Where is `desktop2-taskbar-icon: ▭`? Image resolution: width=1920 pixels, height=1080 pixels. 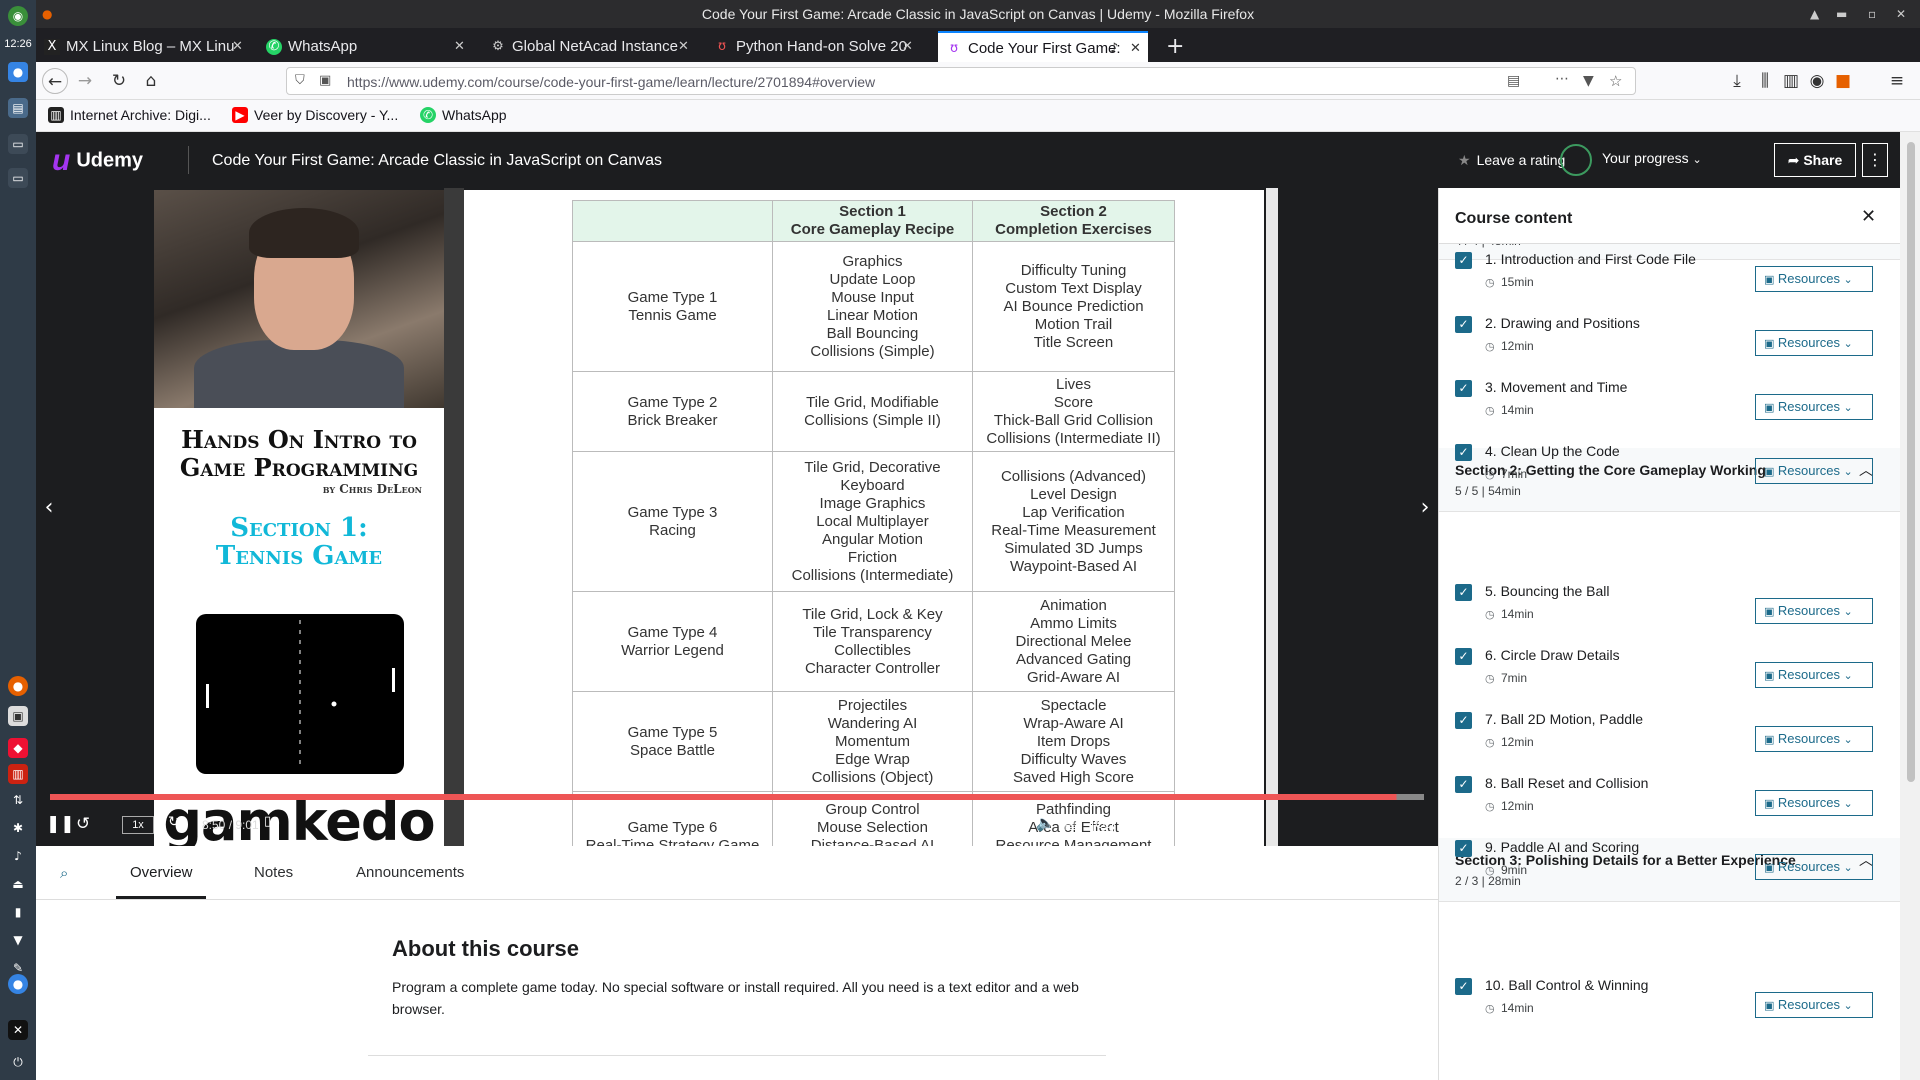
desktop2-taskbar-icon: ▭ is located at coordinates (18, 178).